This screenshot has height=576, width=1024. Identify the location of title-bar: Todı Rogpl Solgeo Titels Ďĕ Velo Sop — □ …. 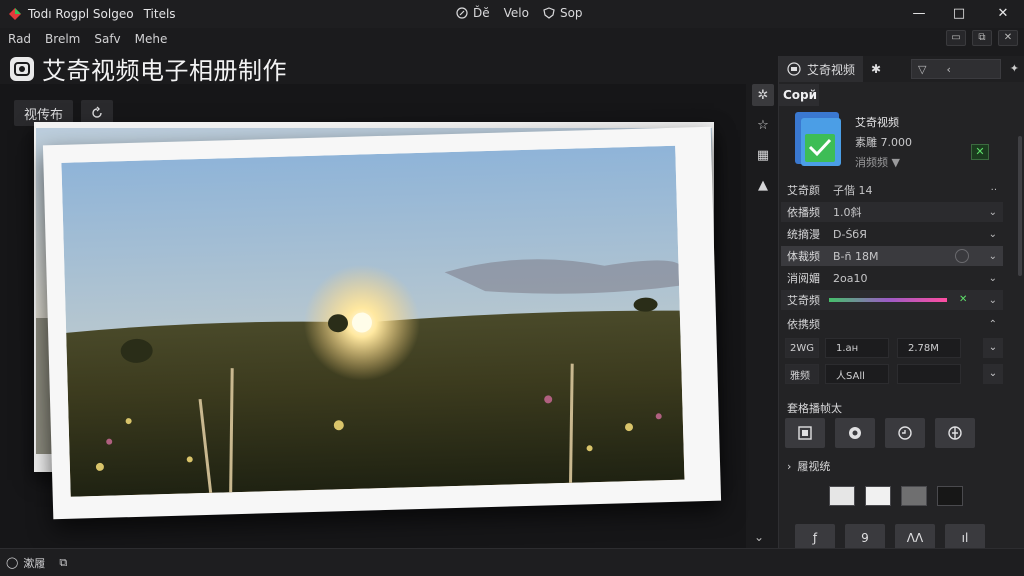
(512, 14).